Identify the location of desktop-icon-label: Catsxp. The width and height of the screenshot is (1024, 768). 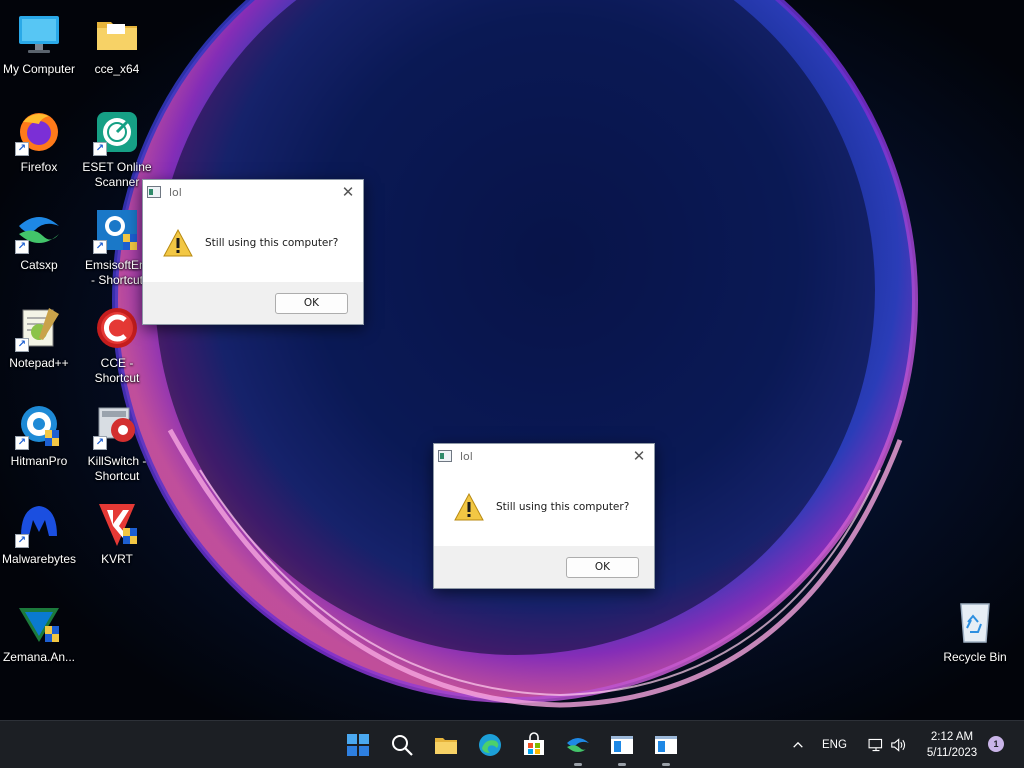
(39, 265).